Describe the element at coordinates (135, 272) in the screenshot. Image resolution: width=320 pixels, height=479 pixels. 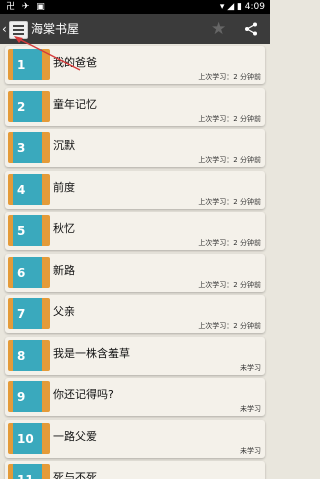
I see `chapter-list-item: 6 新路上次学习：2 分钟前` at that location.